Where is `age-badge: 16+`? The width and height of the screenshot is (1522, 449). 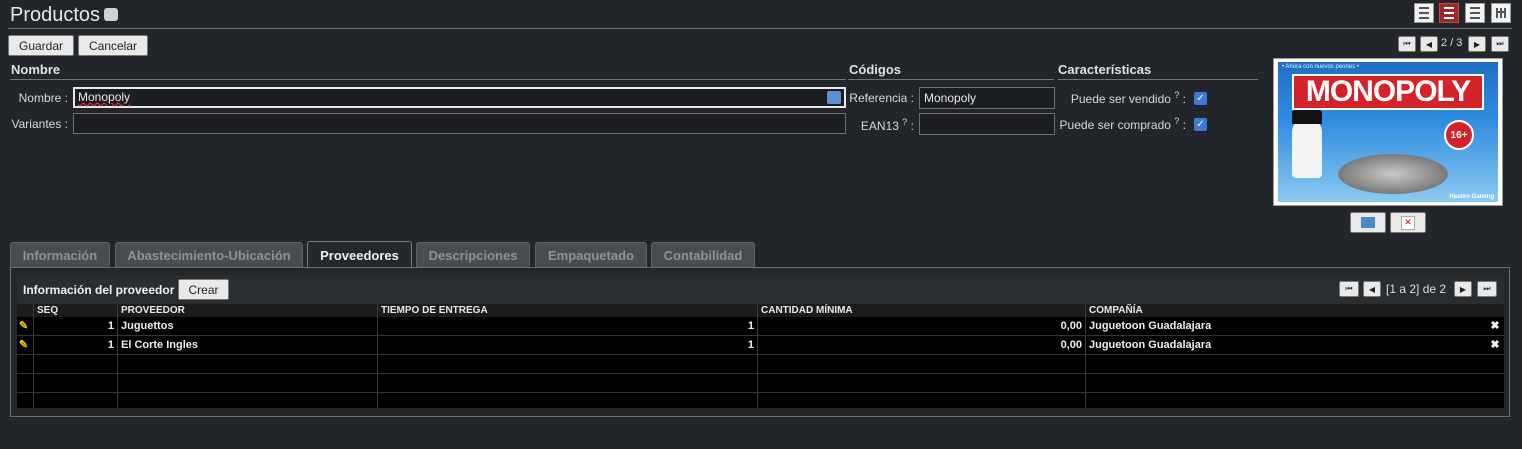
age-badge: 16+ is located at coordinates (1459, 135).